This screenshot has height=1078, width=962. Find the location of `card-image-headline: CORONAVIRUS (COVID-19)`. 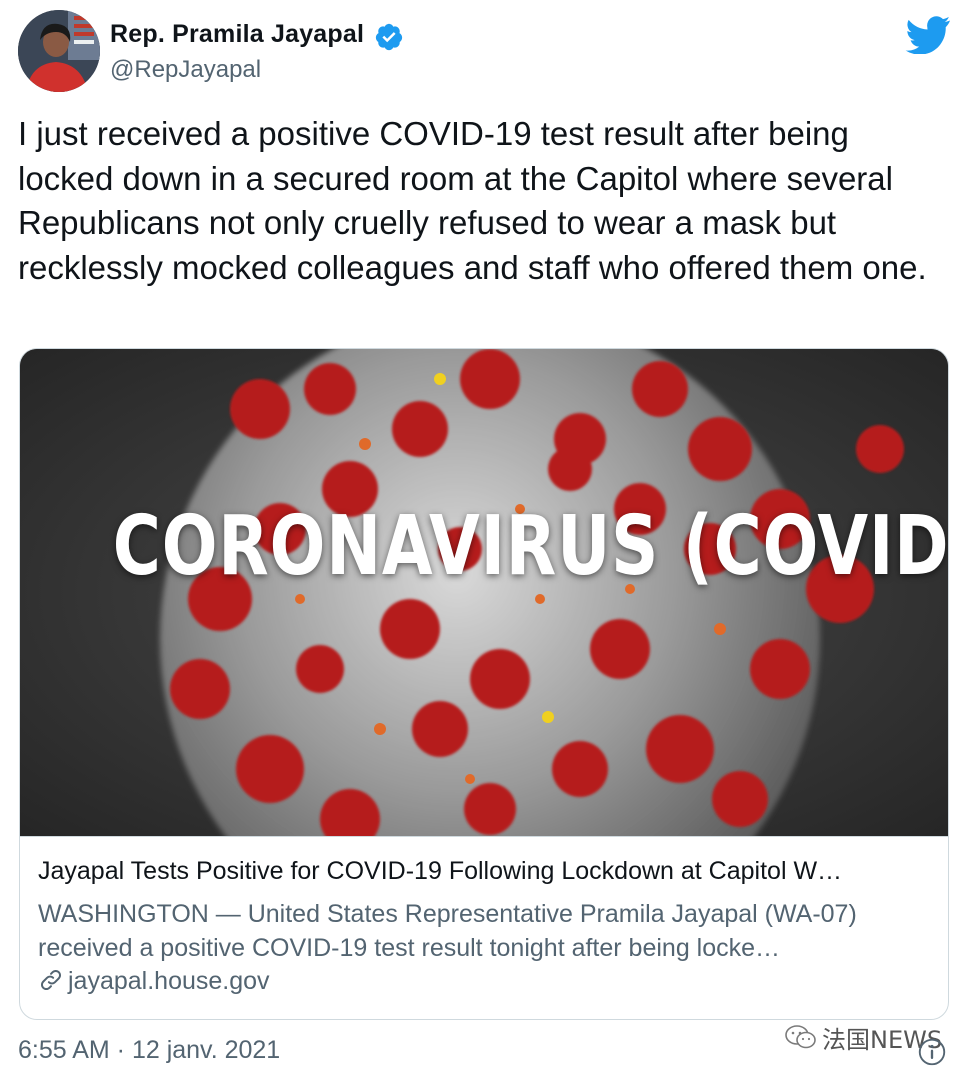

card-image-headline: CORONAVIRUS (COVID-19) is located at coordinates (530, 546).